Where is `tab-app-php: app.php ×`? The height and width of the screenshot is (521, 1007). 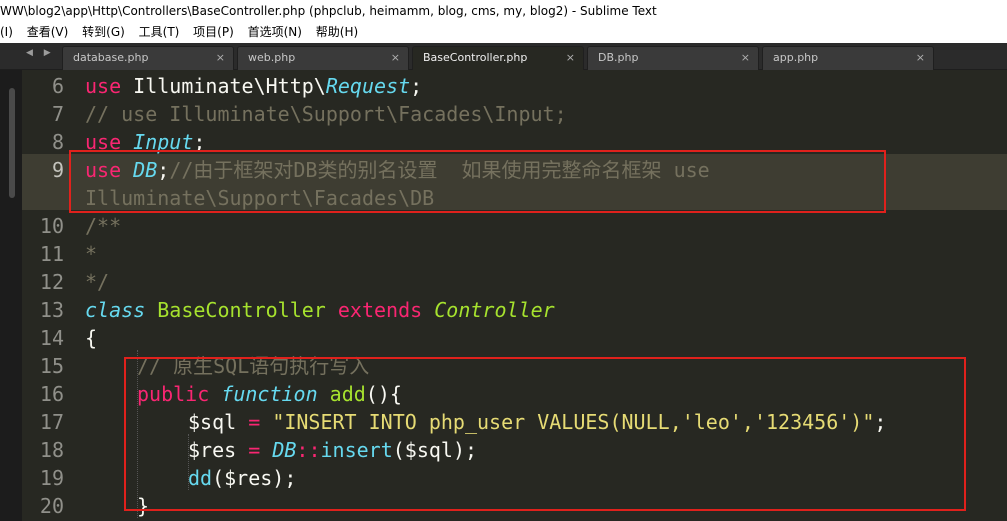
tab-app-php: app.php × is located at coordinates (848, 58).